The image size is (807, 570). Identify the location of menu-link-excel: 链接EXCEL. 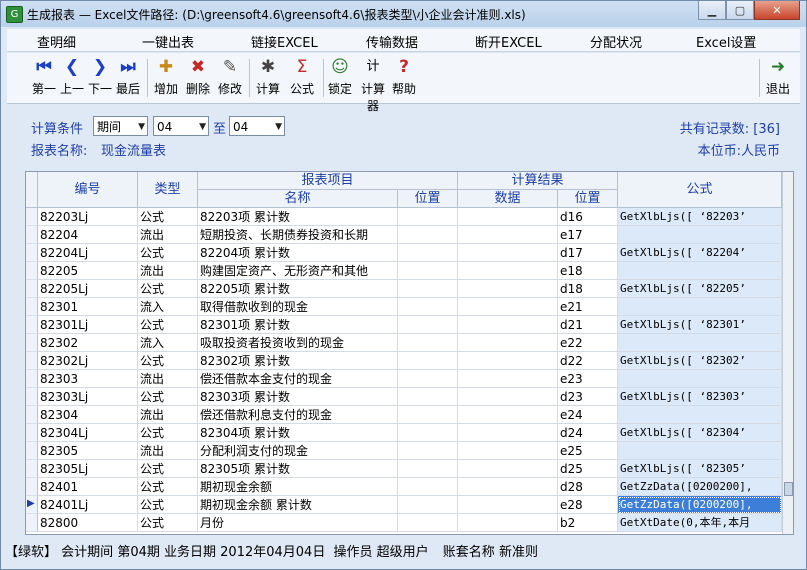
(284, 41).